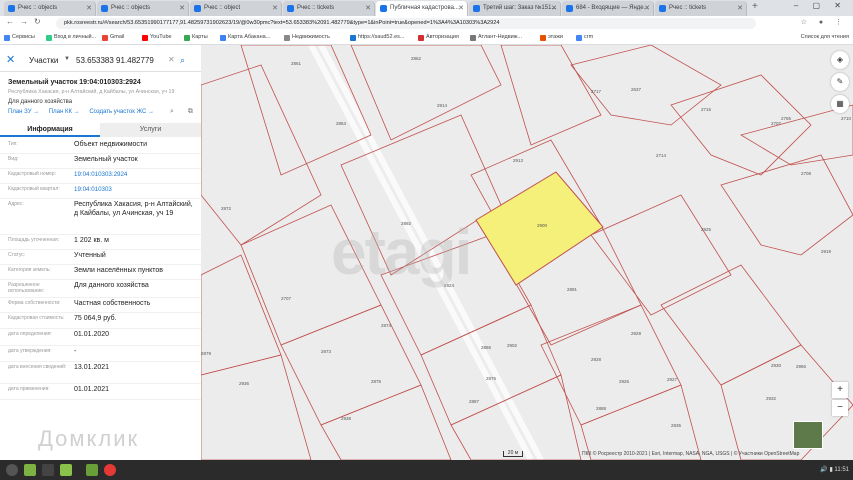 The width and height of the screenshot is (853, 480). What do you see at coordinates (840, 82) in the screenshot?
I see `measure-icon: ✎` at bounding box center [840, 82].